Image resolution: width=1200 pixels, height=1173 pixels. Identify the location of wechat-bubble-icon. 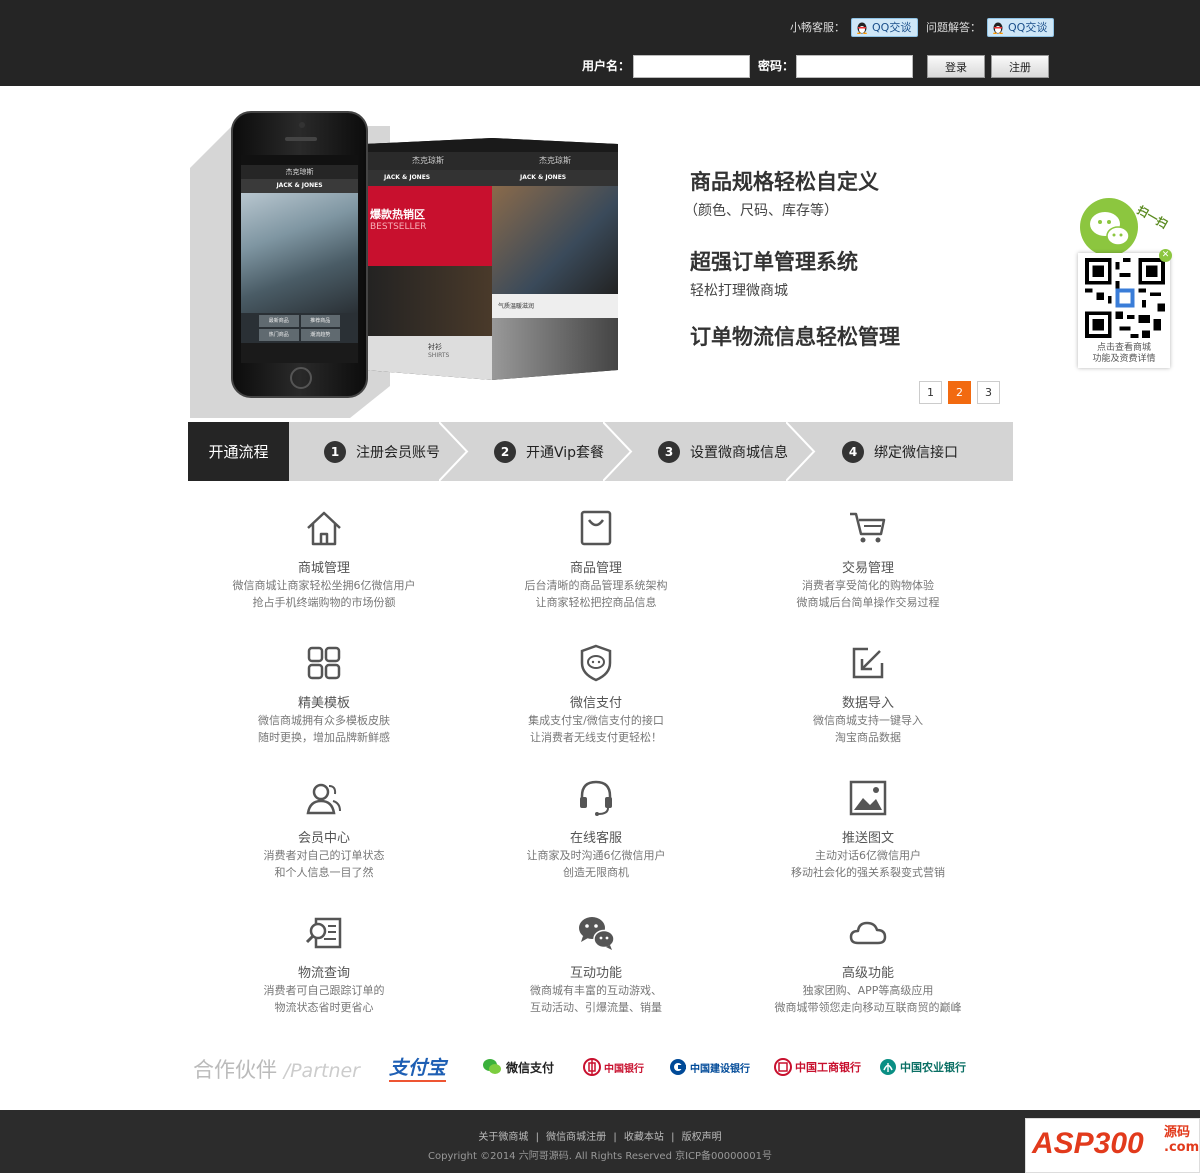
(1109, 227).